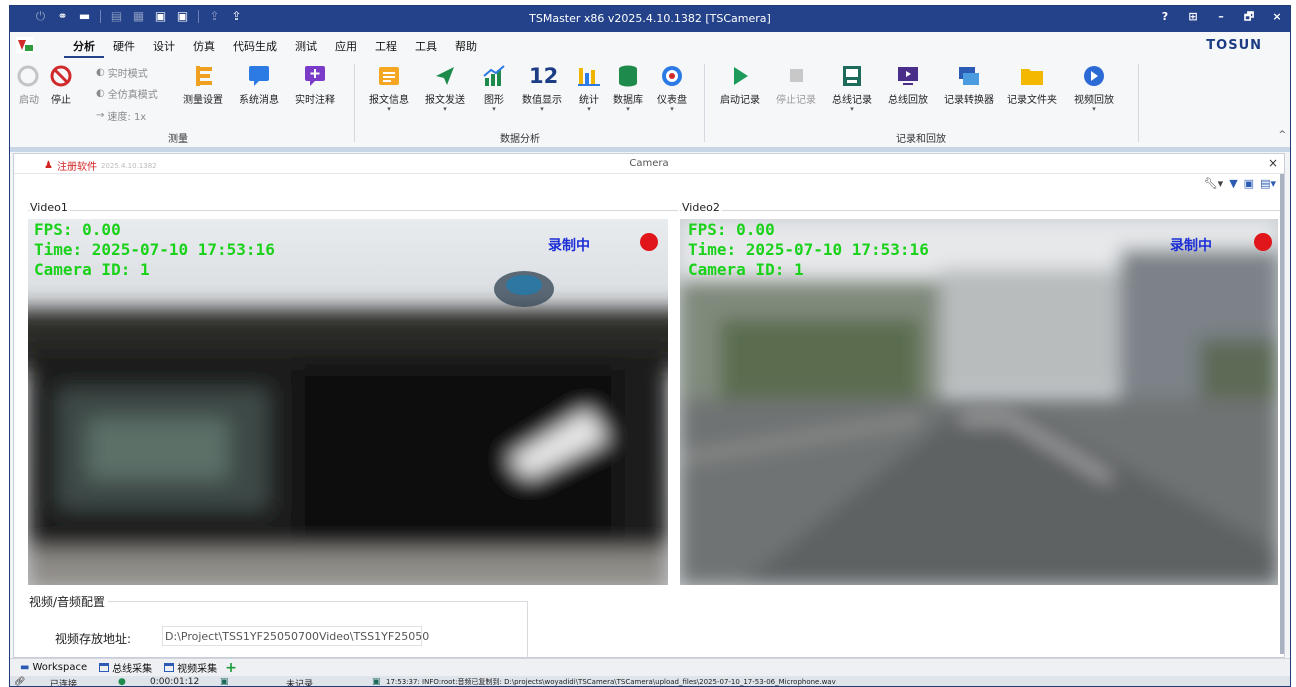 This screenshot has width=1296, height=687. I want to click on menu-application: 应用, so click(346, 48).